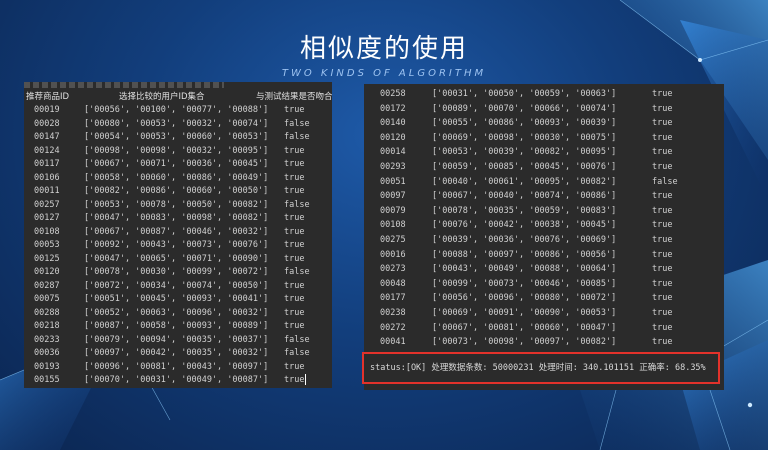 The height and width of the screenshot is (450, 768). Describe the element at coordinates (393, 181) in the screenshot. I see `product-id: 00051` at that location.